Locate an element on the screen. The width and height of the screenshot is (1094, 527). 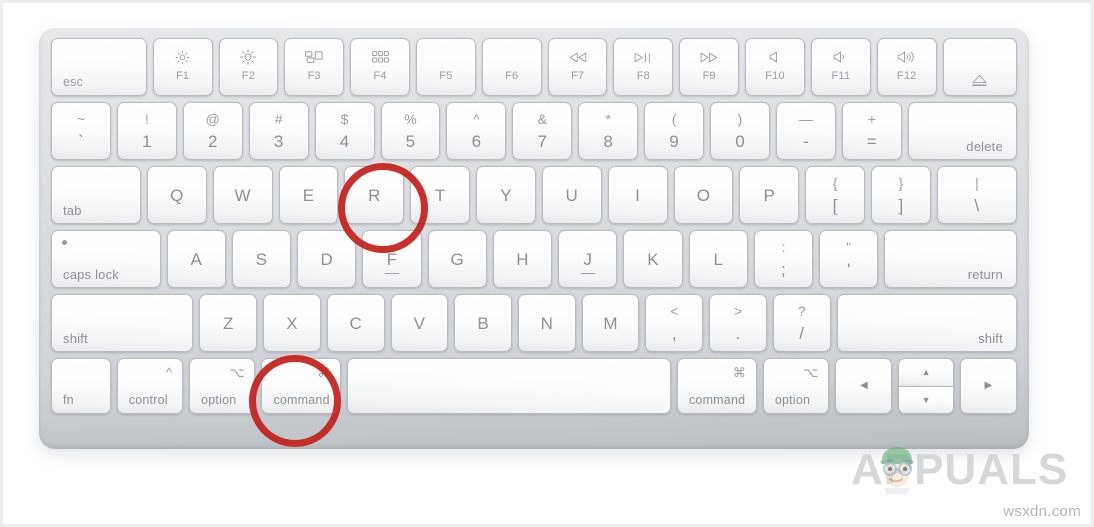
key-f9: F9 is located at coordinates (709, 67).